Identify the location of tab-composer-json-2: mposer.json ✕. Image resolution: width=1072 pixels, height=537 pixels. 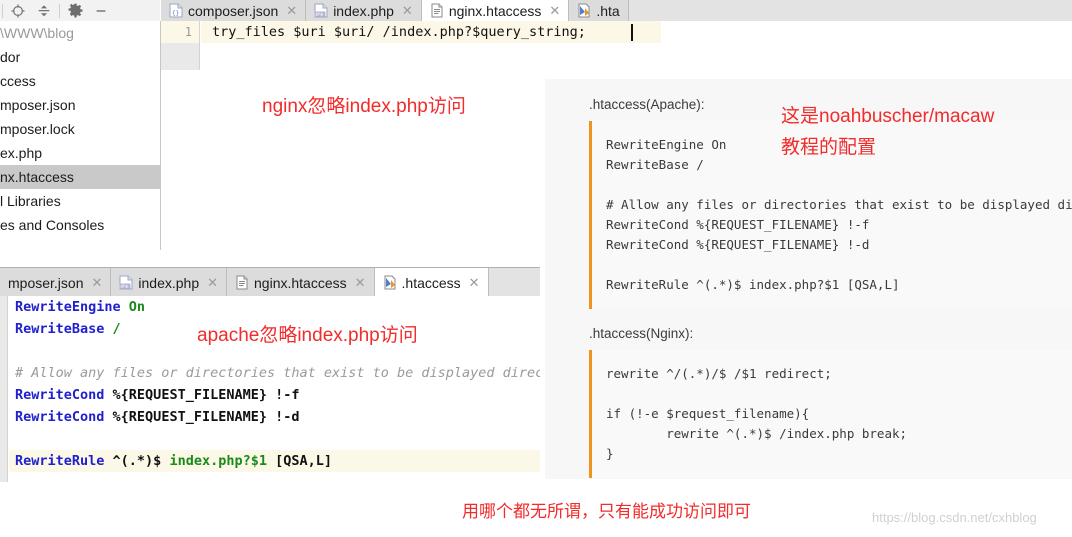
(56, 282).